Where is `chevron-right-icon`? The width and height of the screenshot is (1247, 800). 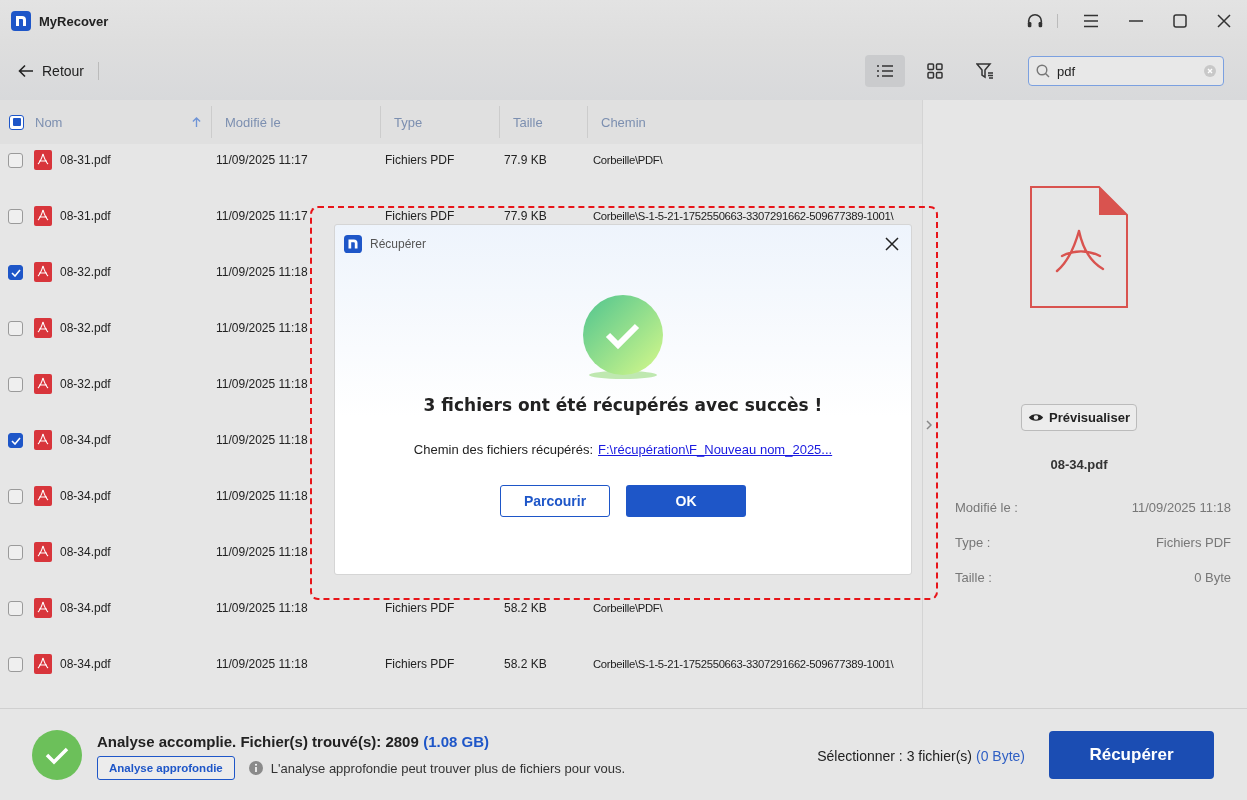
chevron-right-icon is located at coordinates (929, 425).